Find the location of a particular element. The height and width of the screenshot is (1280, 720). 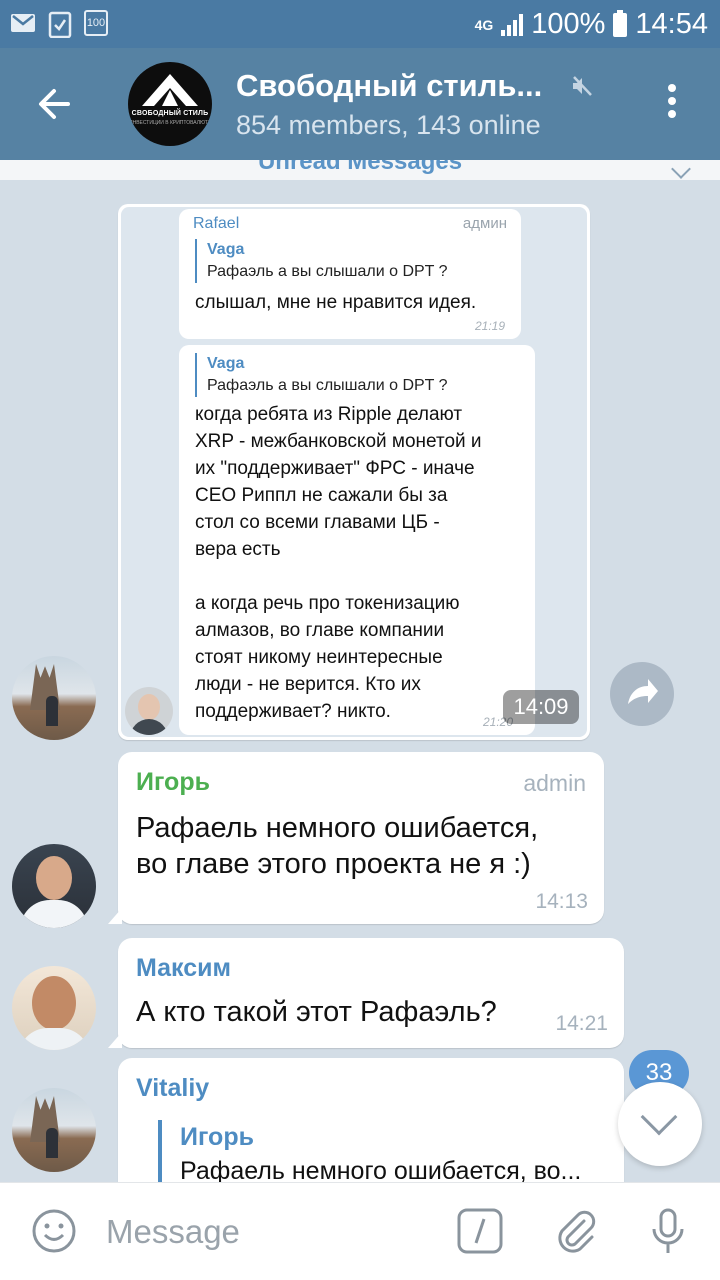

back-arrow-icon is located at coordinates (56, 104).